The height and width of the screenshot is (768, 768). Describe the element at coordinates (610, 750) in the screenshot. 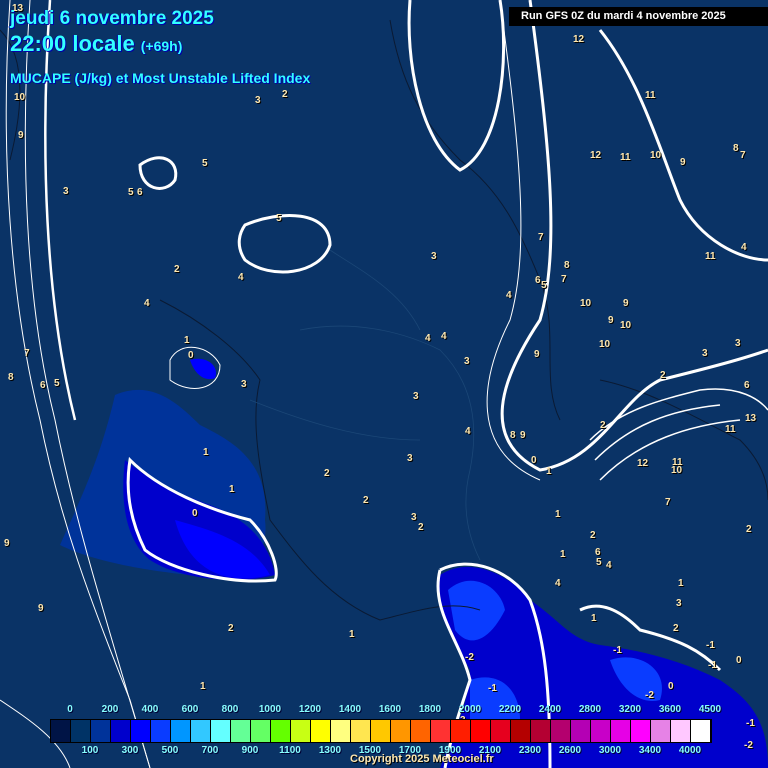

I see `colorbar-tick-label: 3000` at that location.